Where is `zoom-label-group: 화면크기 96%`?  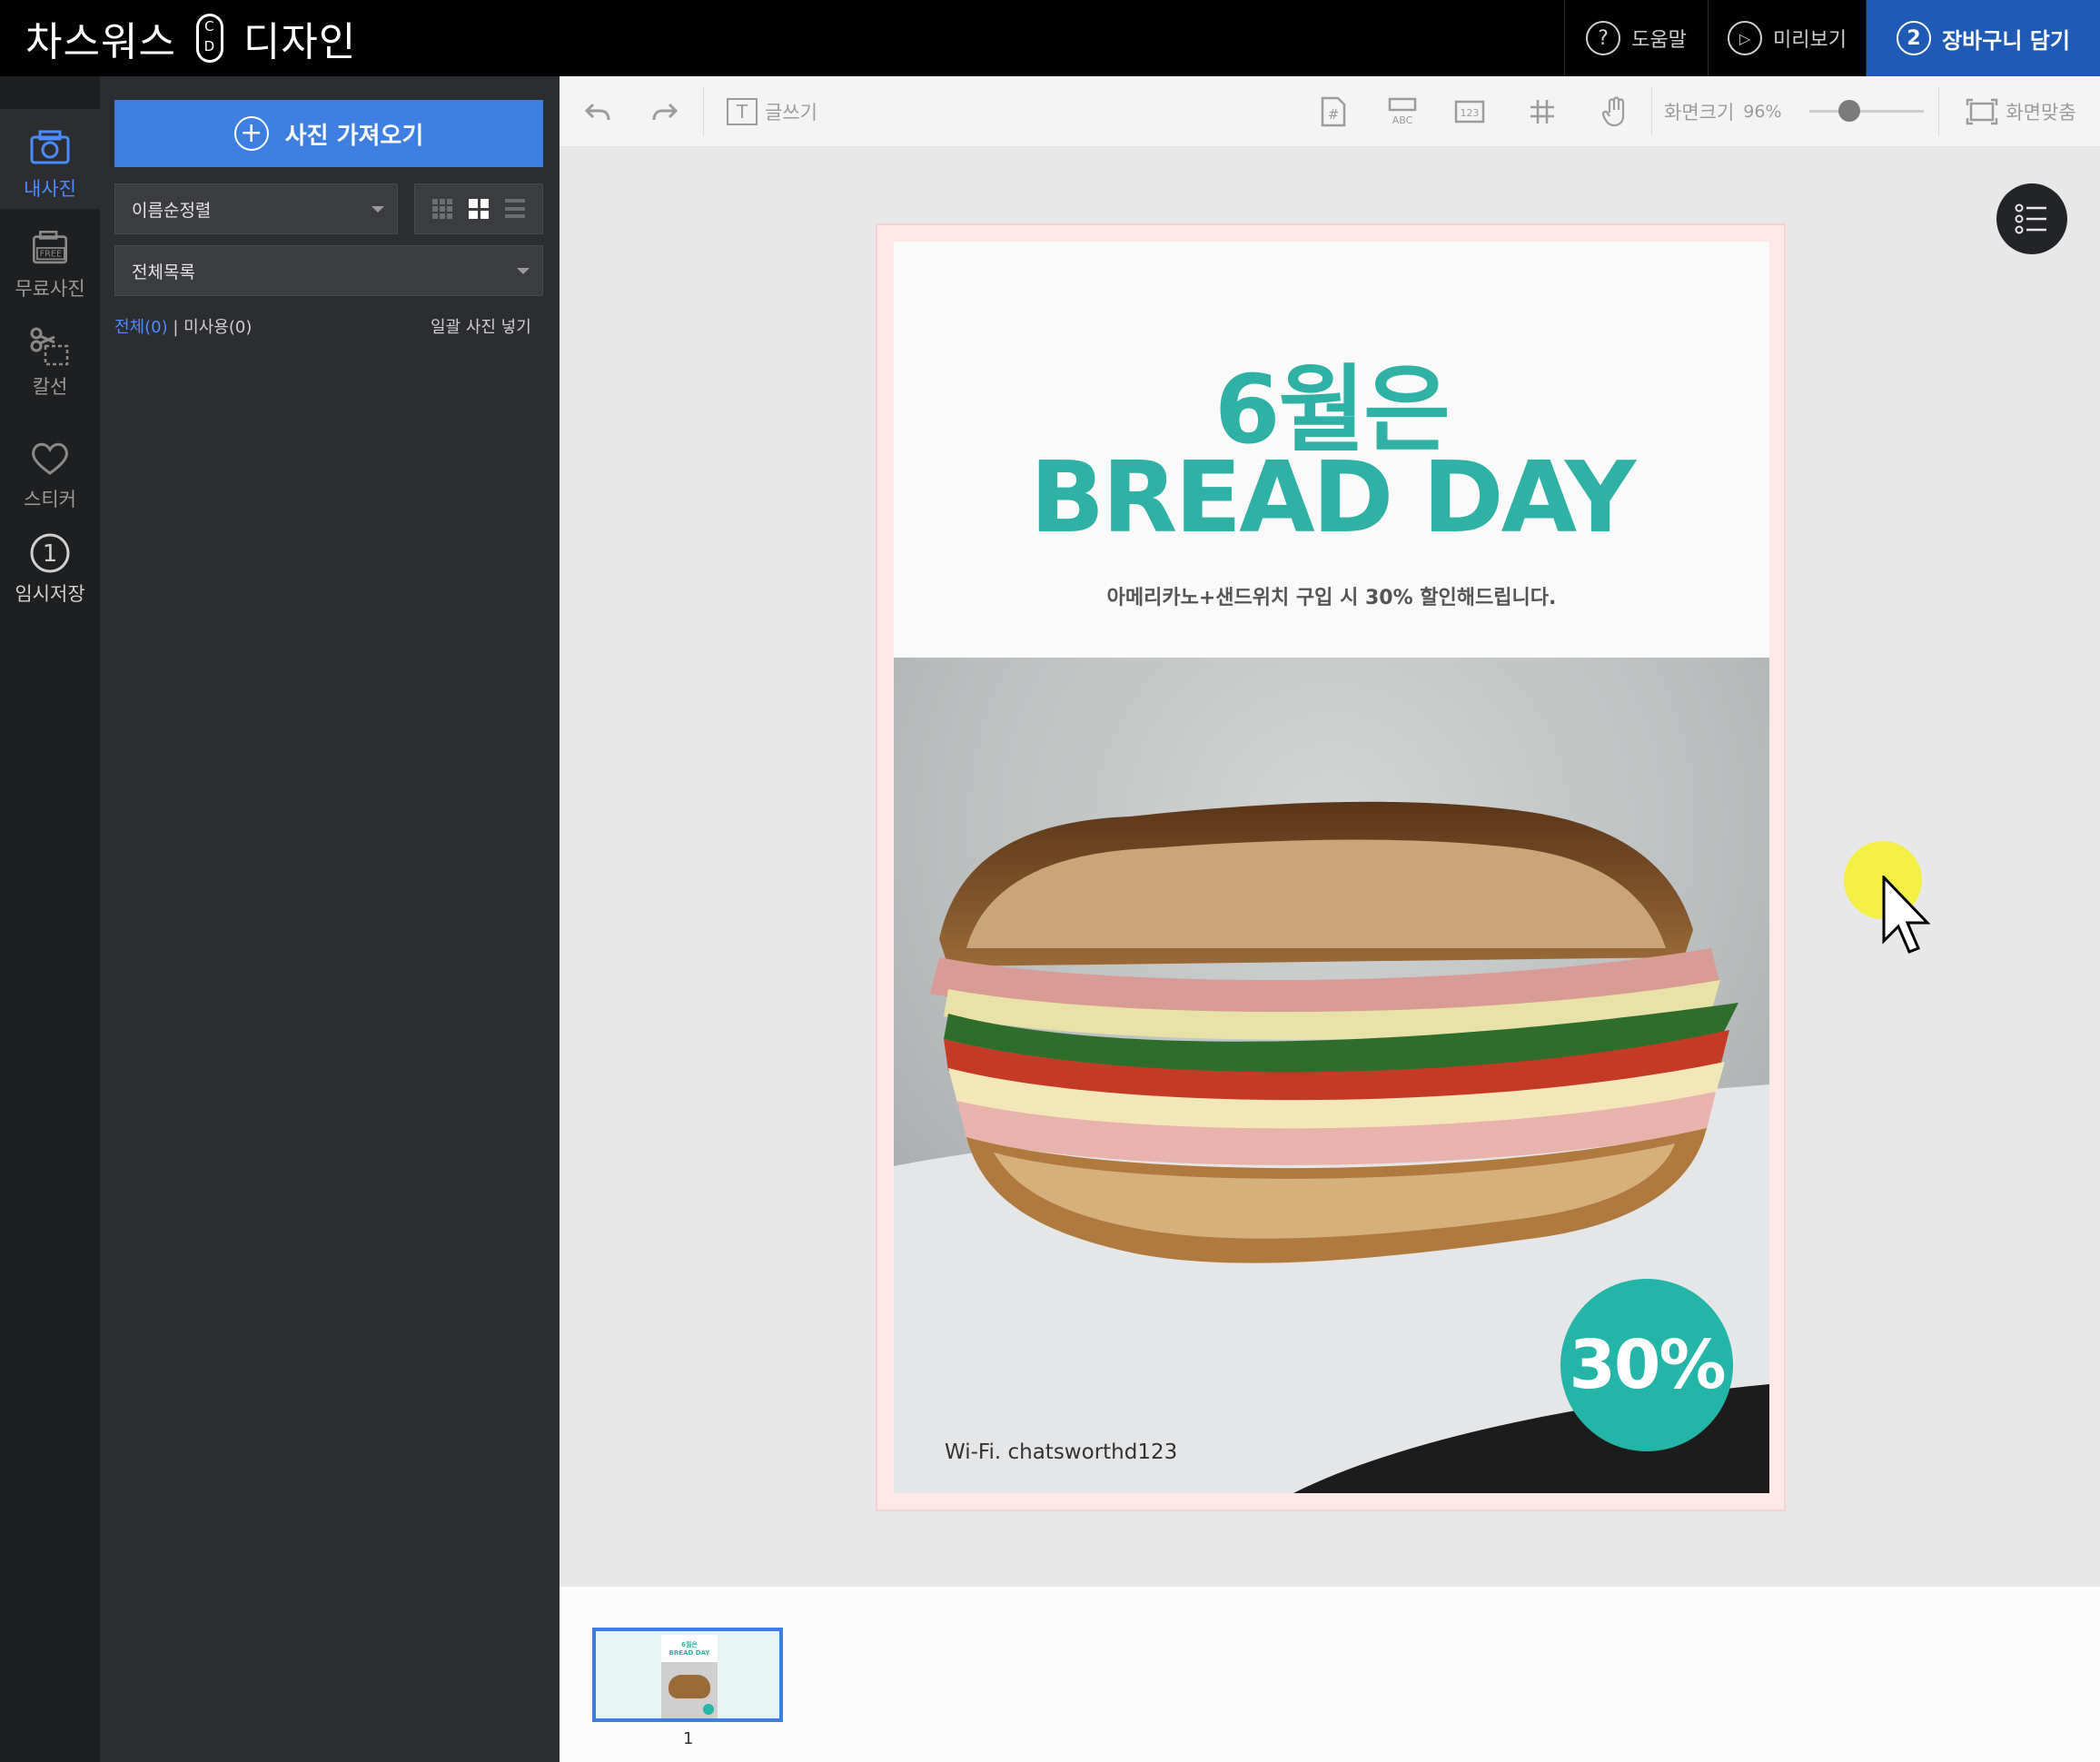 zoom-label-group: 화면크기 96% is located at coordinates (1727, 111).